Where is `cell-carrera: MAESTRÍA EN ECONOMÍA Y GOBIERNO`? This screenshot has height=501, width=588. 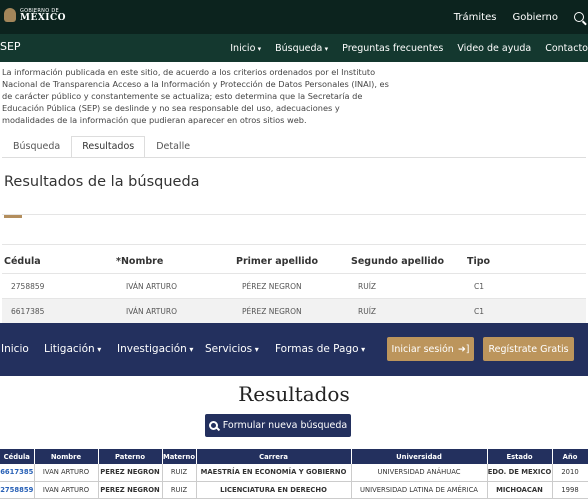 cell-carrera: MAESTRÍA EN ECONOMÍA Y GOBIERNO is located at coordinates (274, 473).